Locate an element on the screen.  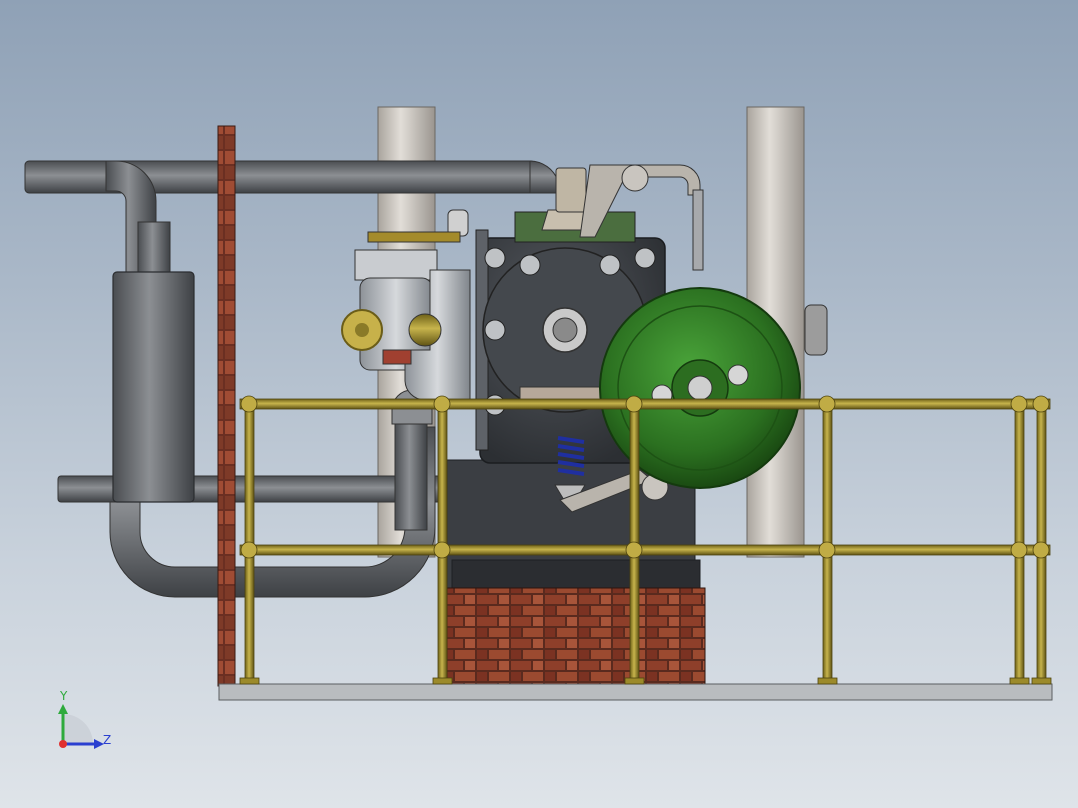
axis-z-label: Z is located at coordinates (107, 740).